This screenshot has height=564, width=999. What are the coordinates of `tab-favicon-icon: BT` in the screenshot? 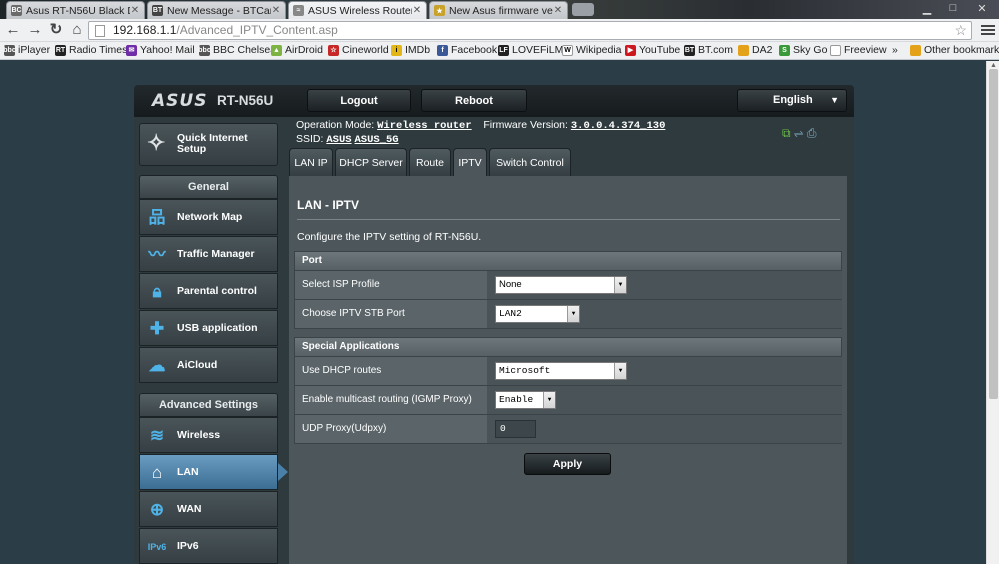 It's located at (157, 10).